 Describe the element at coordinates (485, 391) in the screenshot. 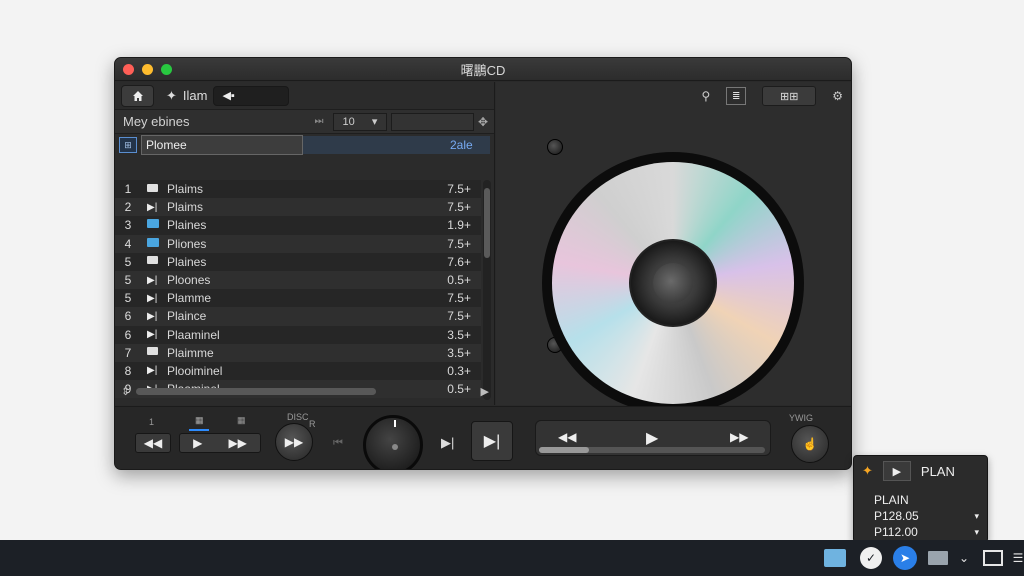

I see `play-small-icon: ▶` at that location.